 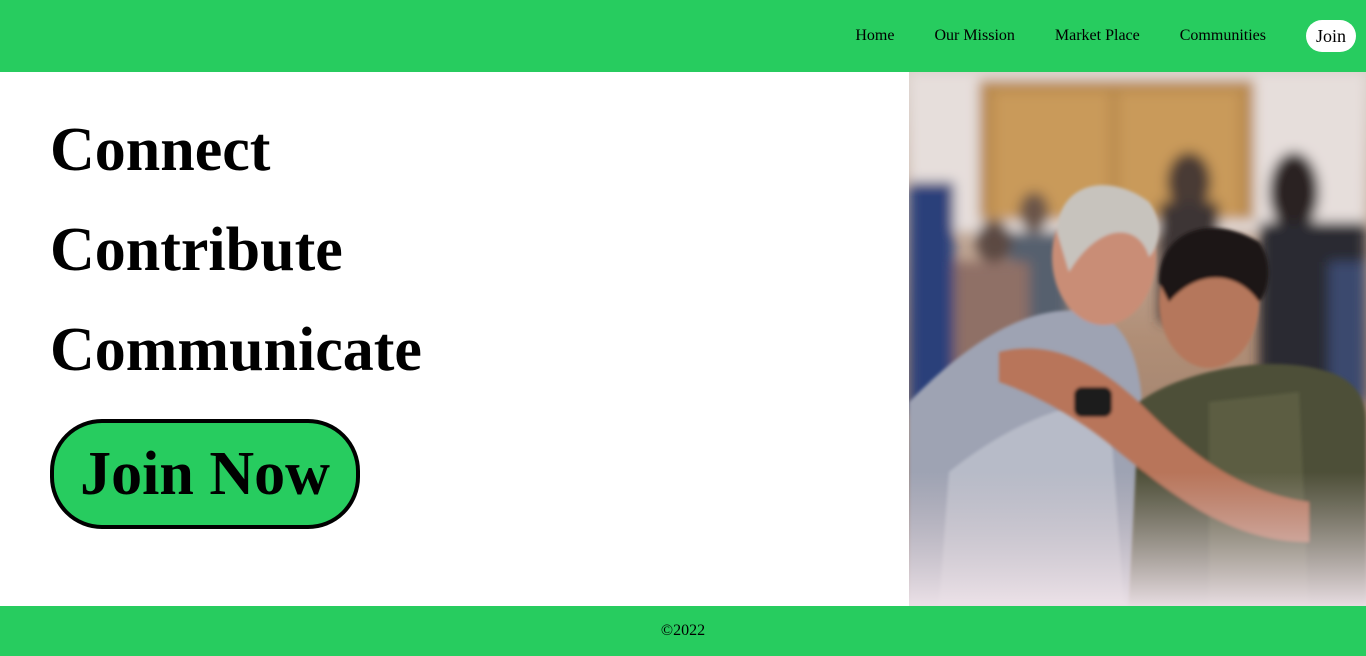 I want to click on join-now-button: Join Now, so click(x=205, y=474).